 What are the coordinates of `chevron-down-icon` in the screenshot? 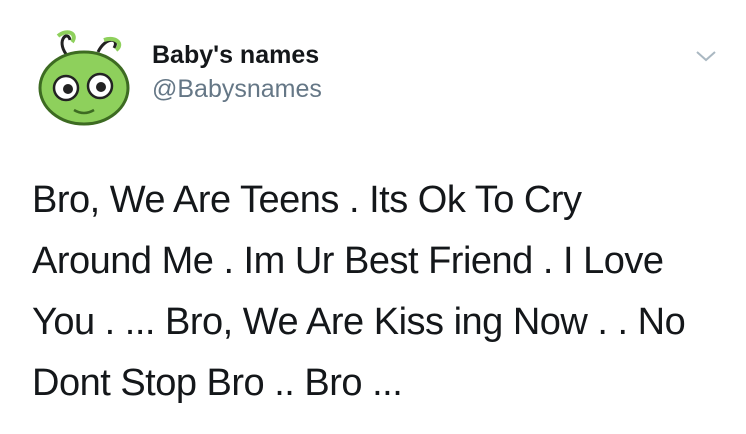 It's located at (706, 56).